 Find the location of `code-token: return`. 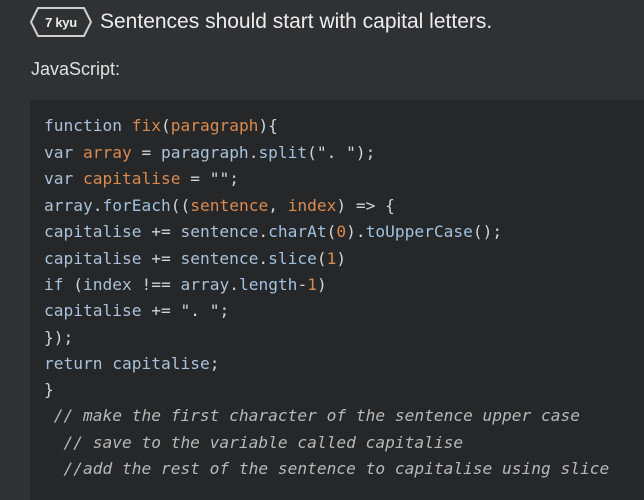

code-token: return is located at coordinates (78, 363).